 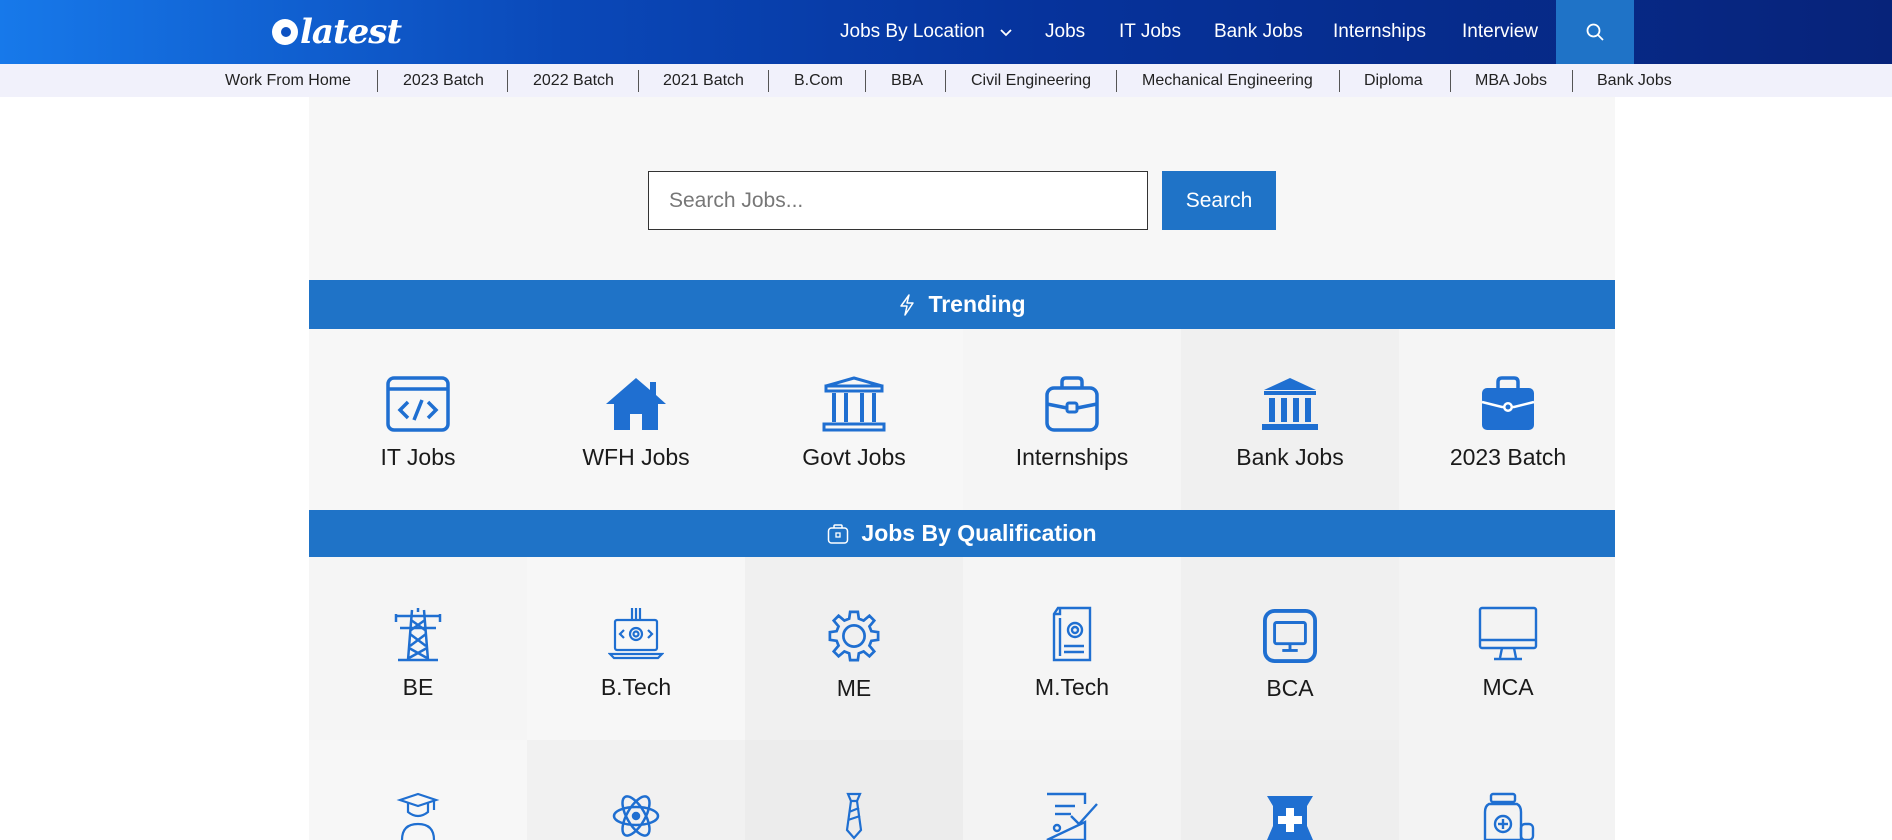 I want to click on trending-internships: Internships, so click(x=1072, y=423).